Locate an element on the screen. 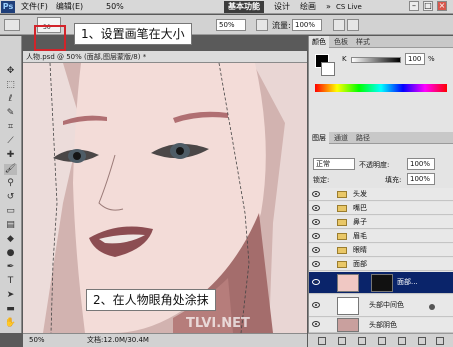  layer-name: 头部中间色 is located at coordinates (386, 305).